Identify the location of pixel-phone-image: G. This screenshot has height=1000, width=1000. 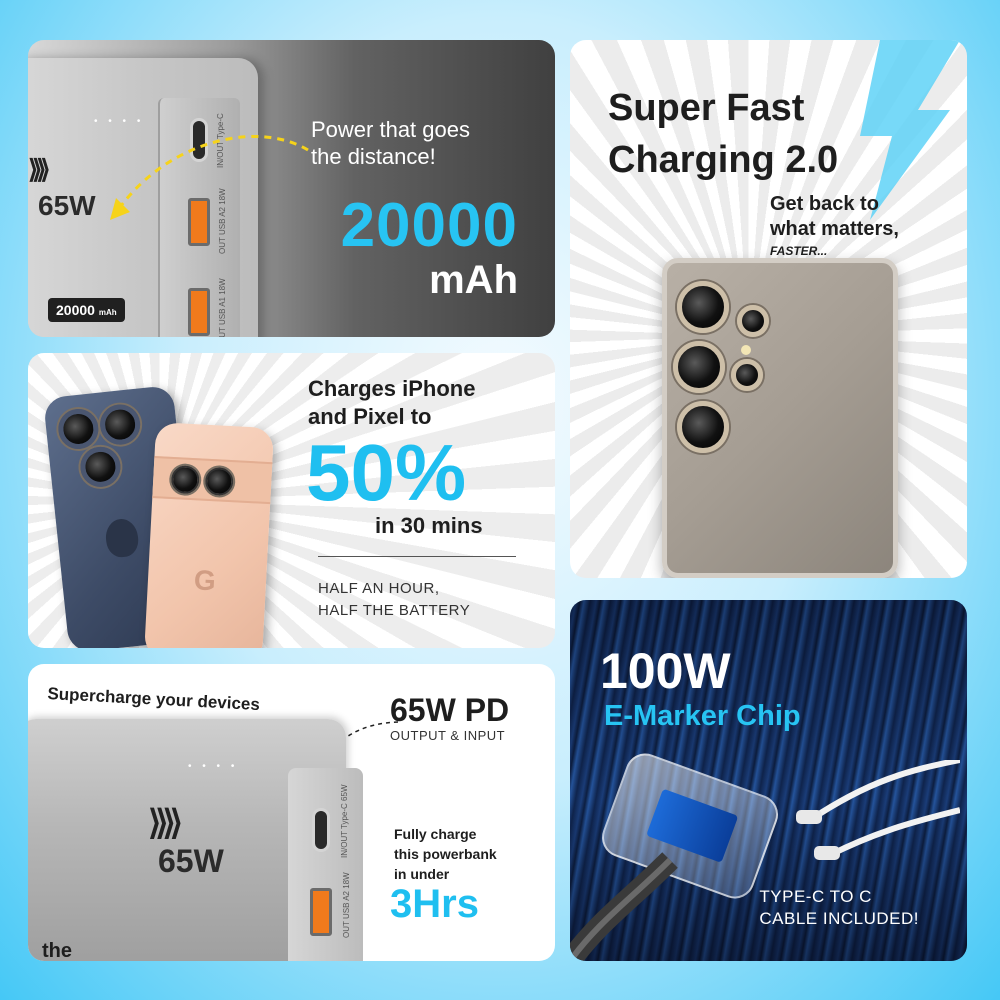
(209, 535).